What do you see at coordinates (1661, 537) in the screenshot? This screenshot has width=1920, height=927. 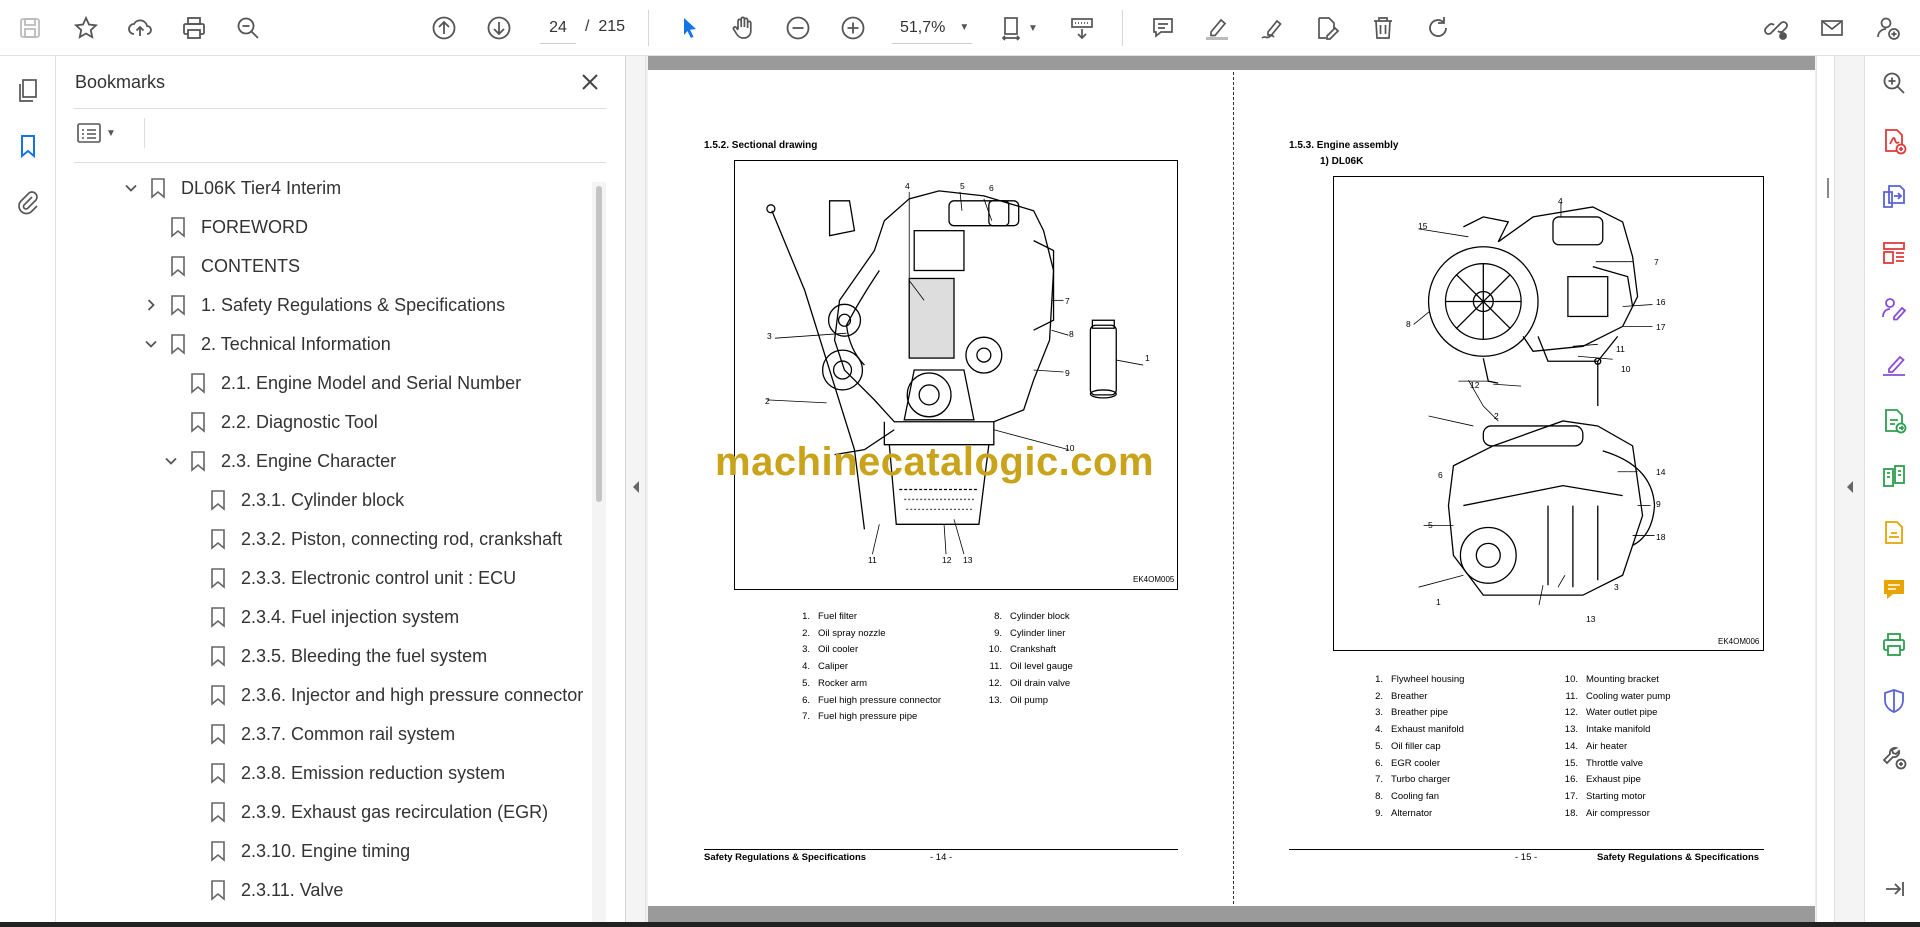 I see `figure-callout: 18` at bounding box center [1661, 537].